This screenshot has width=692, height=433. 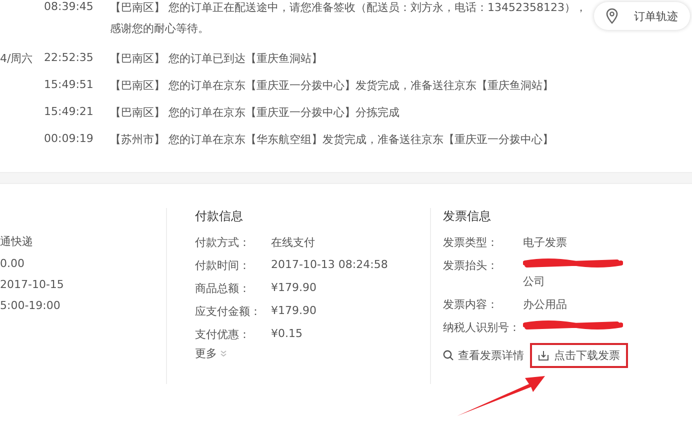 What do you see at coordinates (31, 305) in the screenshot?
I see `delivery-value: 5:00-19:00` at bounding box center [31, 305].